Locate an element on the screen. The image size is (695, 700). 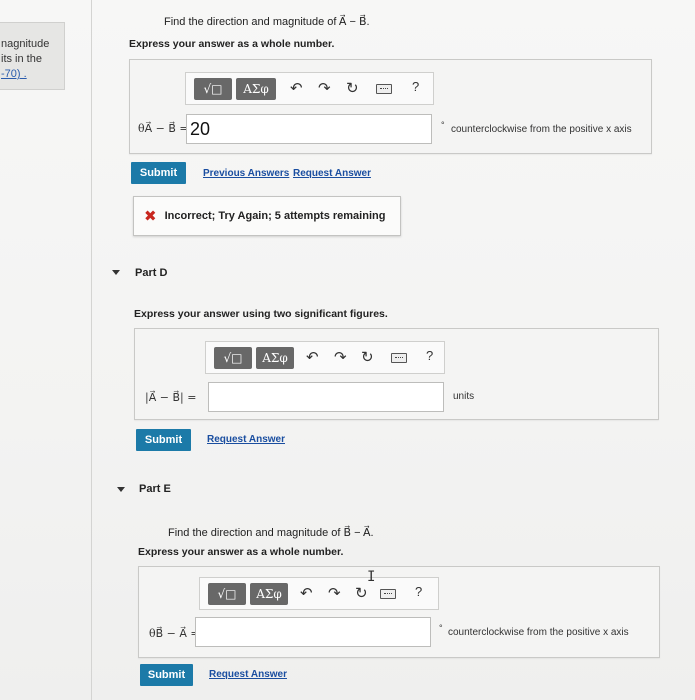
part-d-submit-button: Submit is located at coordinates (163, 440).